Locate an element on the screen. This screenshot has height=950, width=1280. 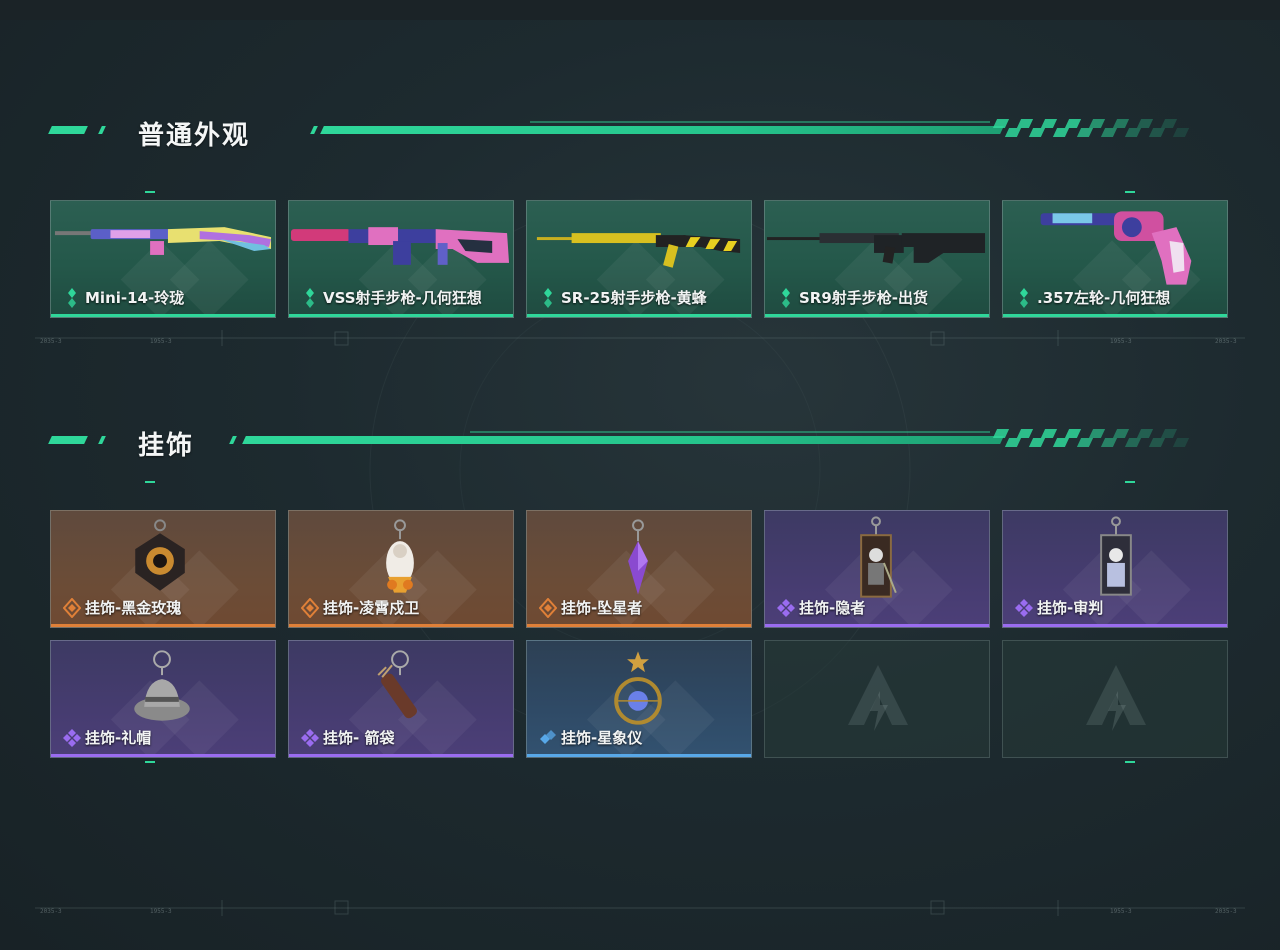
skin-name: Mini-14-玲珑 is located at coordinates (135, 298).